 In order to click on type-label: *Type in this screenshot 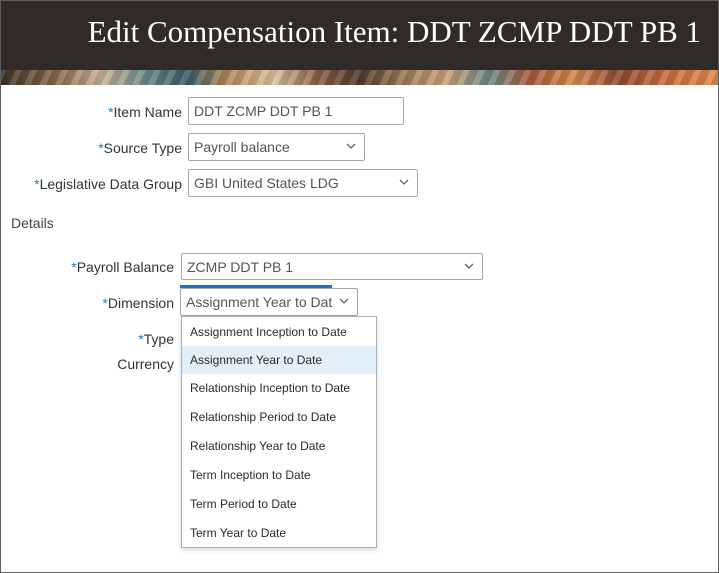, I will do `click(156, 339)`.